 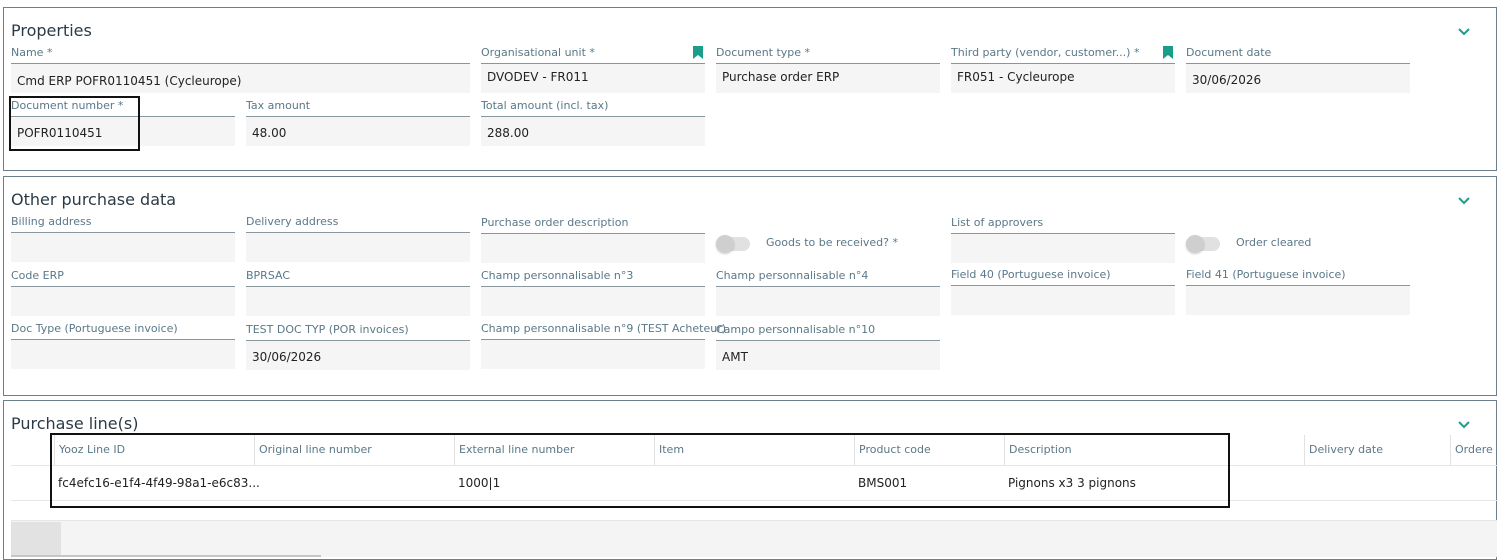 I want to click on order-cleared-label: Order cleared, so click(x=1274, y=242).